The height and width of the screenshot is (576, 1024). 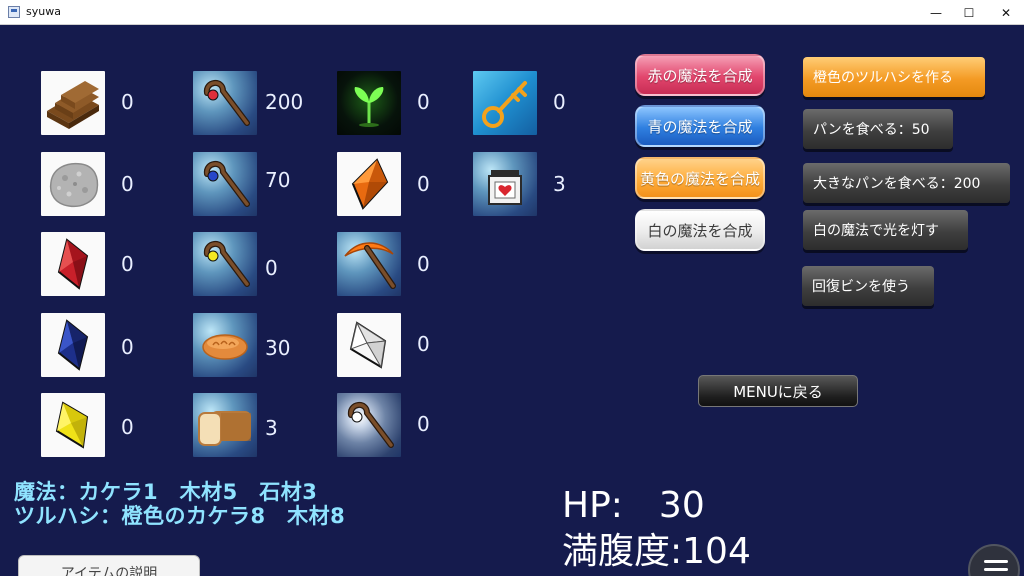 What do you see at coordinates (936, 12) in the screenshot?
I see `minimize-button: —` at bounding box center [936, 12].